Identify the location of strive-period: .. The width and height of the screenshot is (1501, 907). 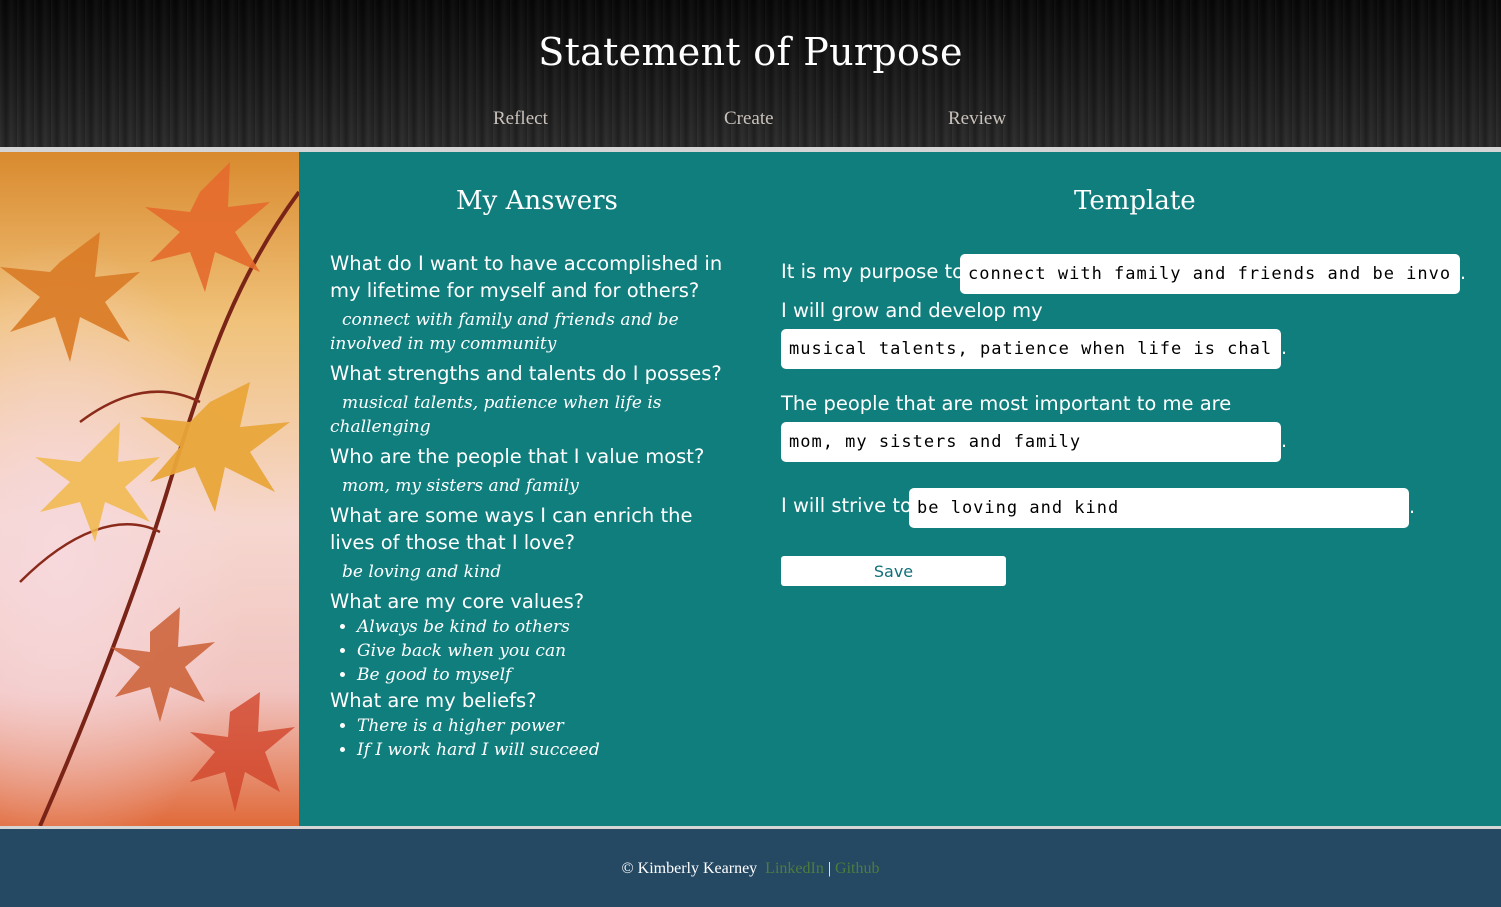
(1412, 507).